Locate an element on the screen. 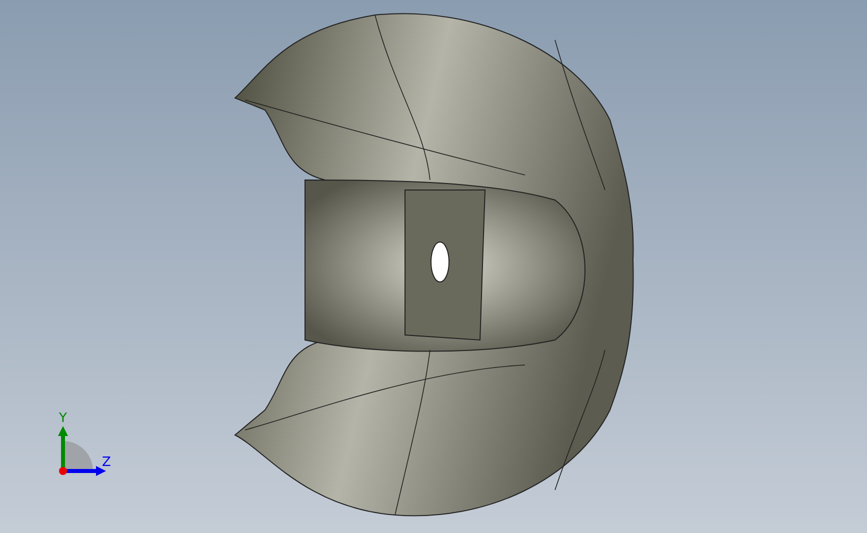 This screenshot has width=867, height=533. axis-label: Z is located at coordinates (106, 463).